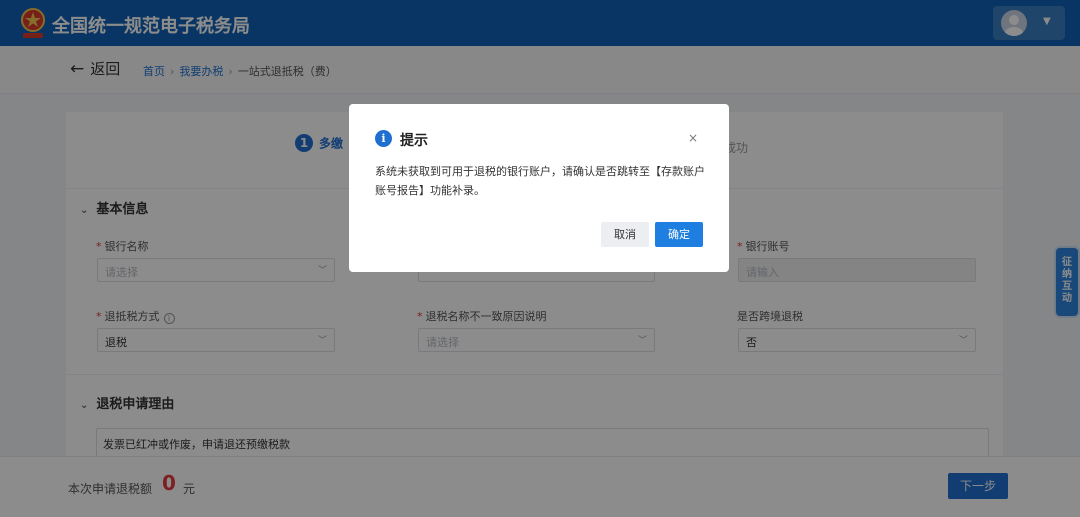  I want to click on close-icon: ×, so click(693, 138).